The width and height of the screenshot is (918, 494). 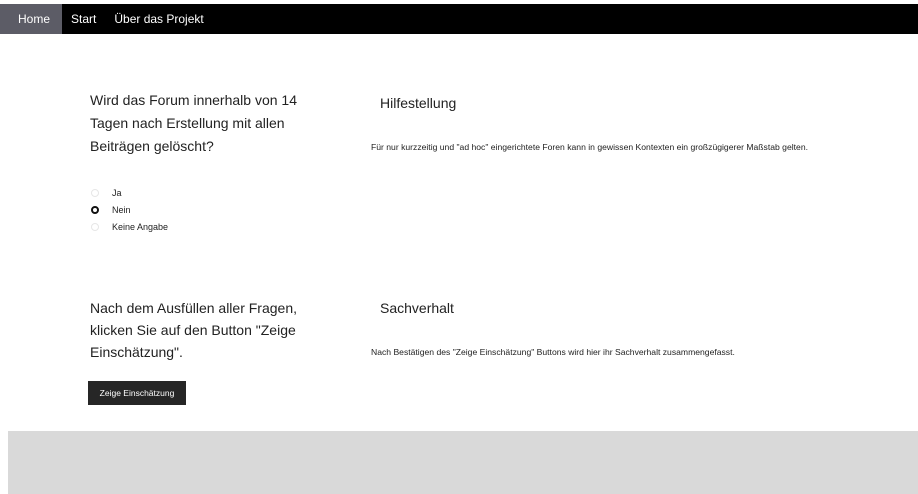 I want to click on option-keine-angabe-label: Keine Angabe, so click(x=140, y=226).